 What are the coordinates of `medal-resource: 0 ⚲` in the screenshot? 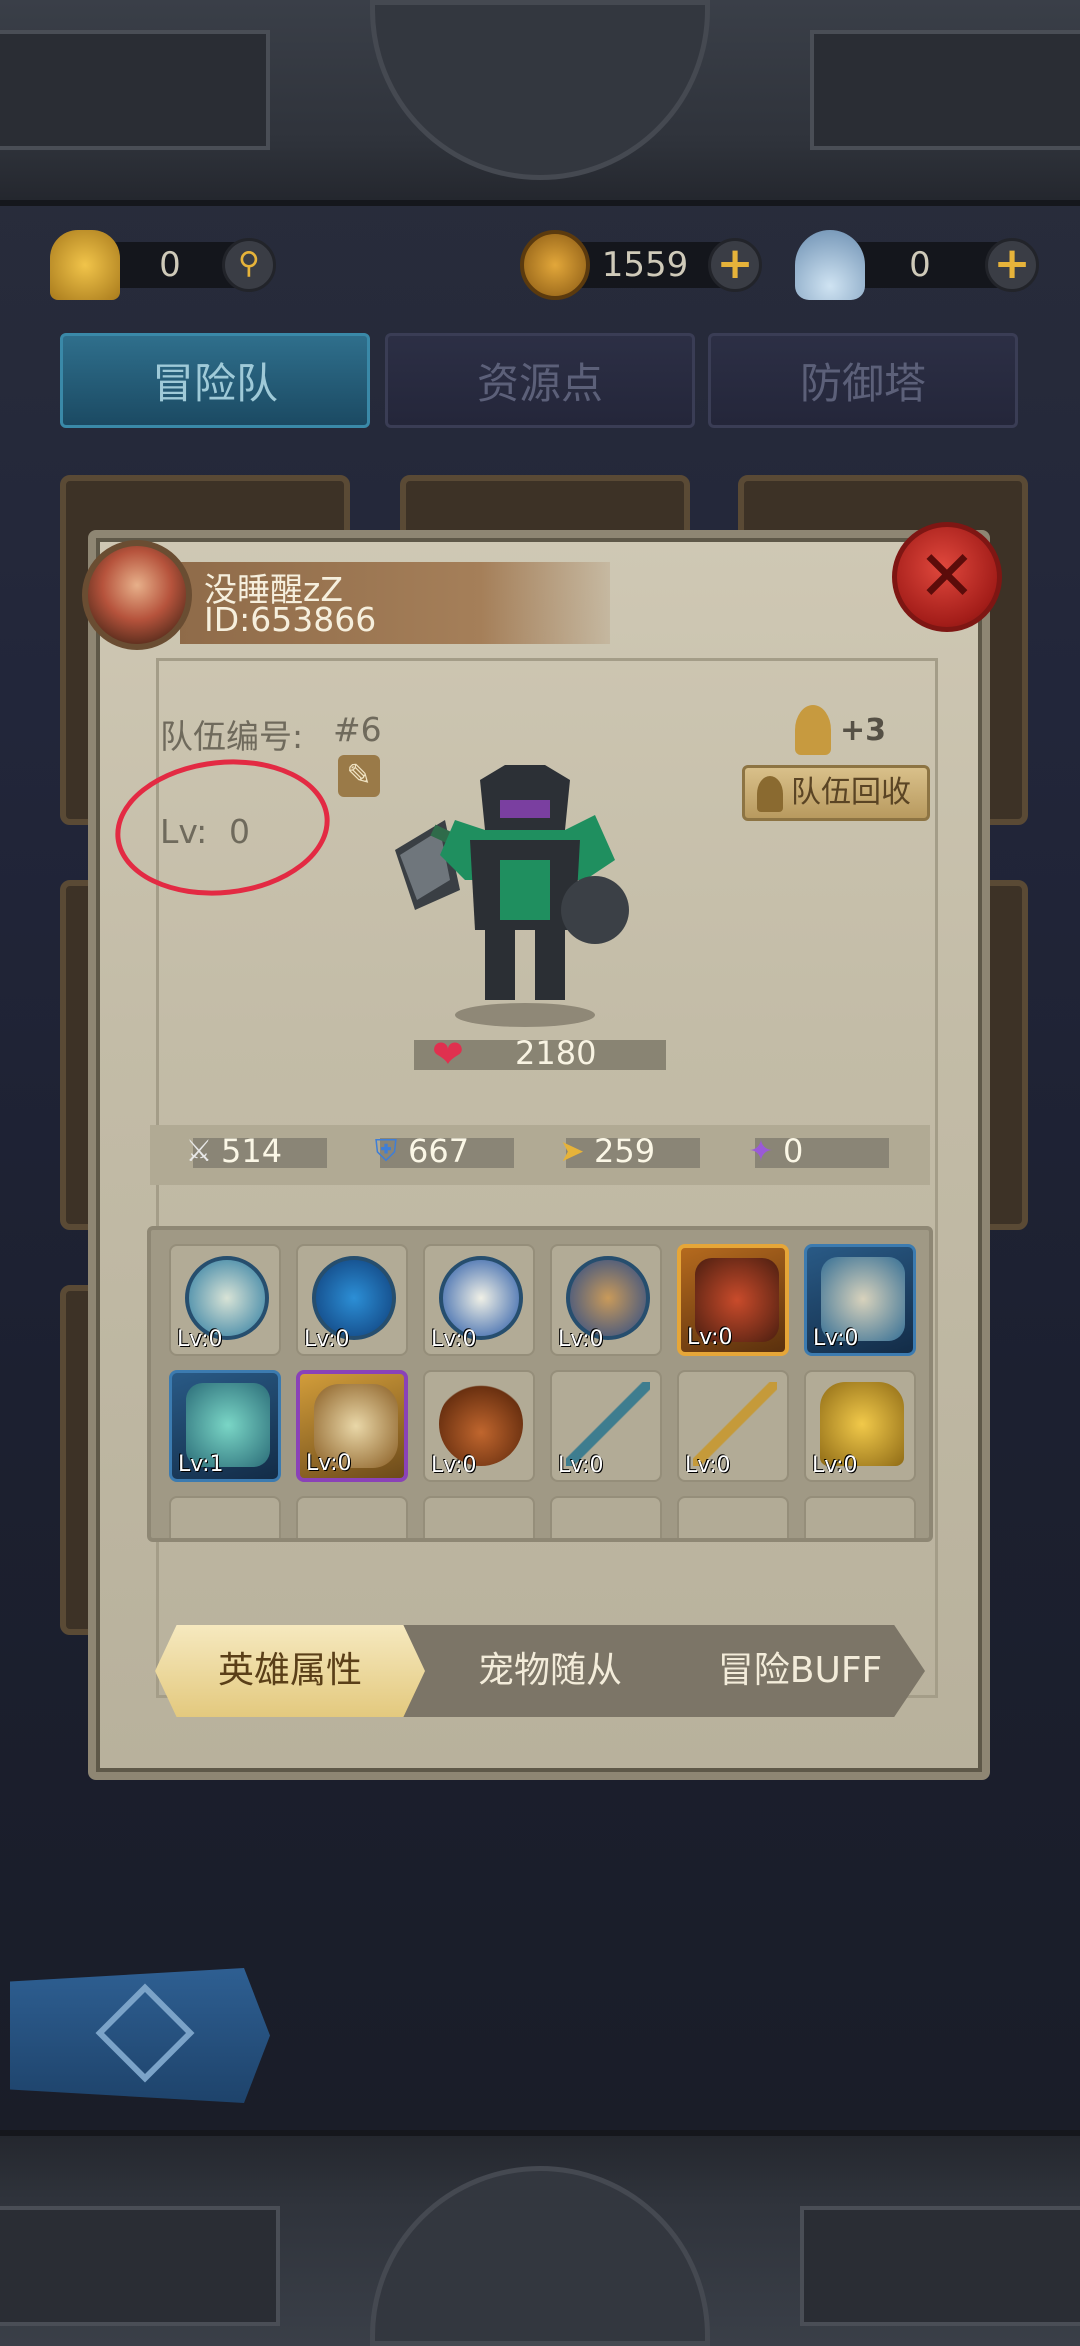 It's located at (170, 265).